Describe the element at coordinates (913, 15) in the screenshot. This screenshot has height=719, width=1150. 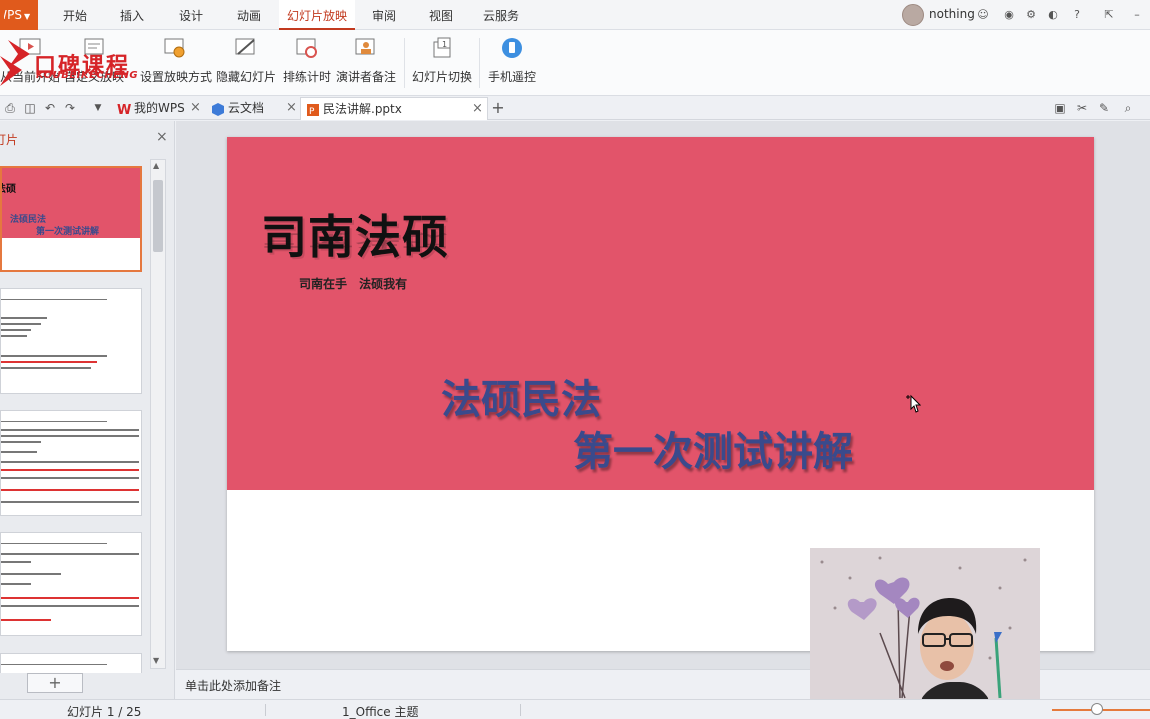
I see `avatar` at that location.